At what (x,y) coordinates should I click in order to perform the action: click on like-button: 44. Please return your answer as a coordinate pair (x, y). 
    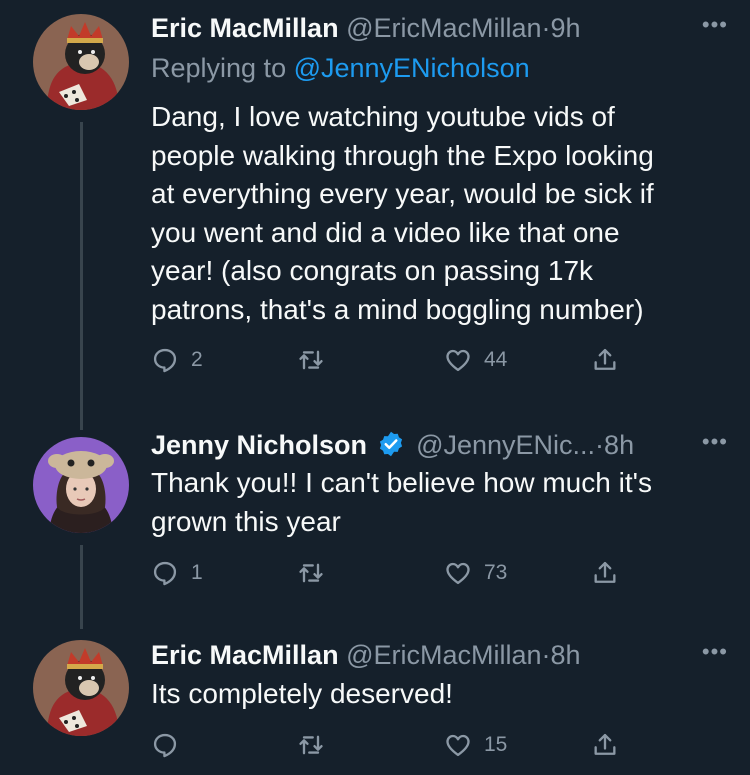
    Looking at the image, I should click on (475, 360).